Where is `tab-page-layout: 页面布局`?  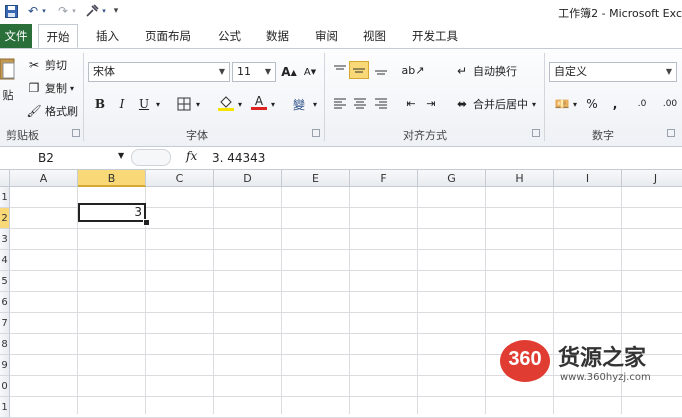 tab-page-layout: 页面布局 is located at coordinates (168, 36).